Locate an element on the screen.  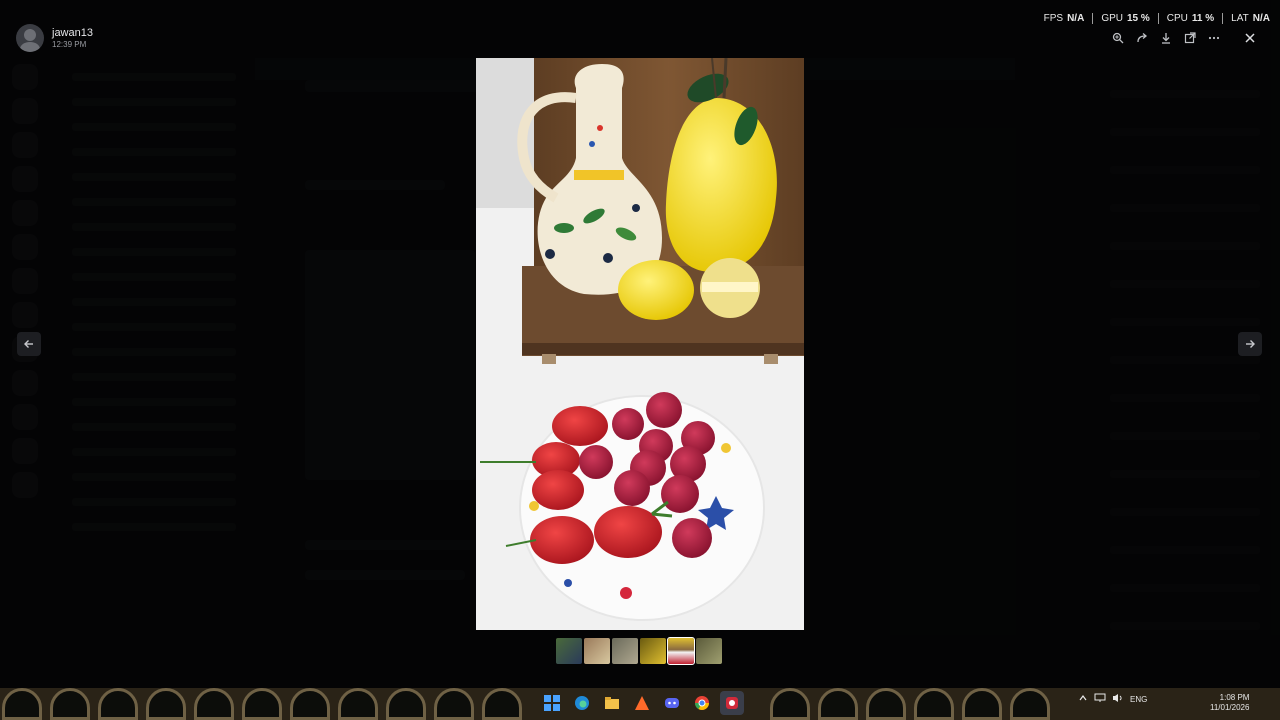
zoom-in-icon is located at coordinates (1118, 38).